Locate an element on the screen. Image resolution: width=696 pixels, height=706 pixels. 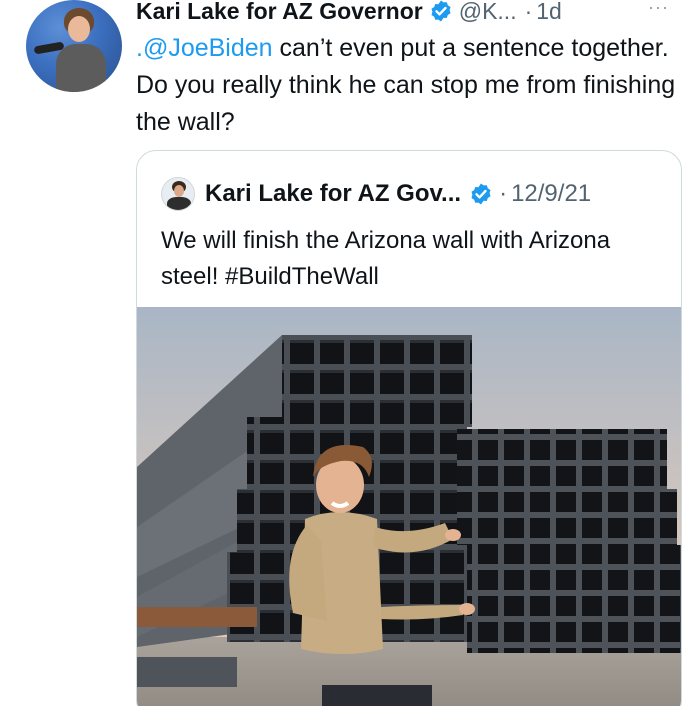
quoted-tweet-date: 12/9/21 is located at coordinates (551, 193).